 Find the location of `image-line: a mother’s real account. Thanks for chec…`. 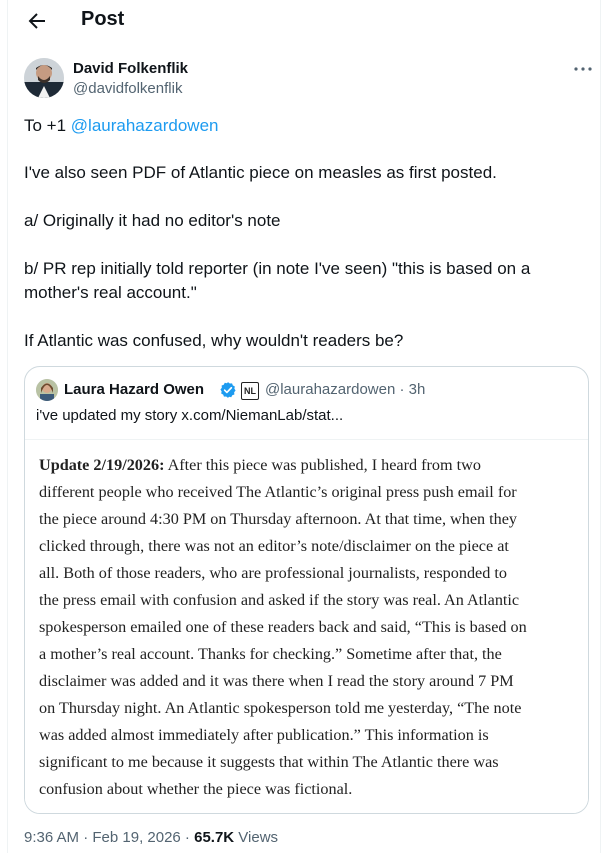

image-line: a mother’s real account. Thanks for chec… is located at coordinates (270, 654).